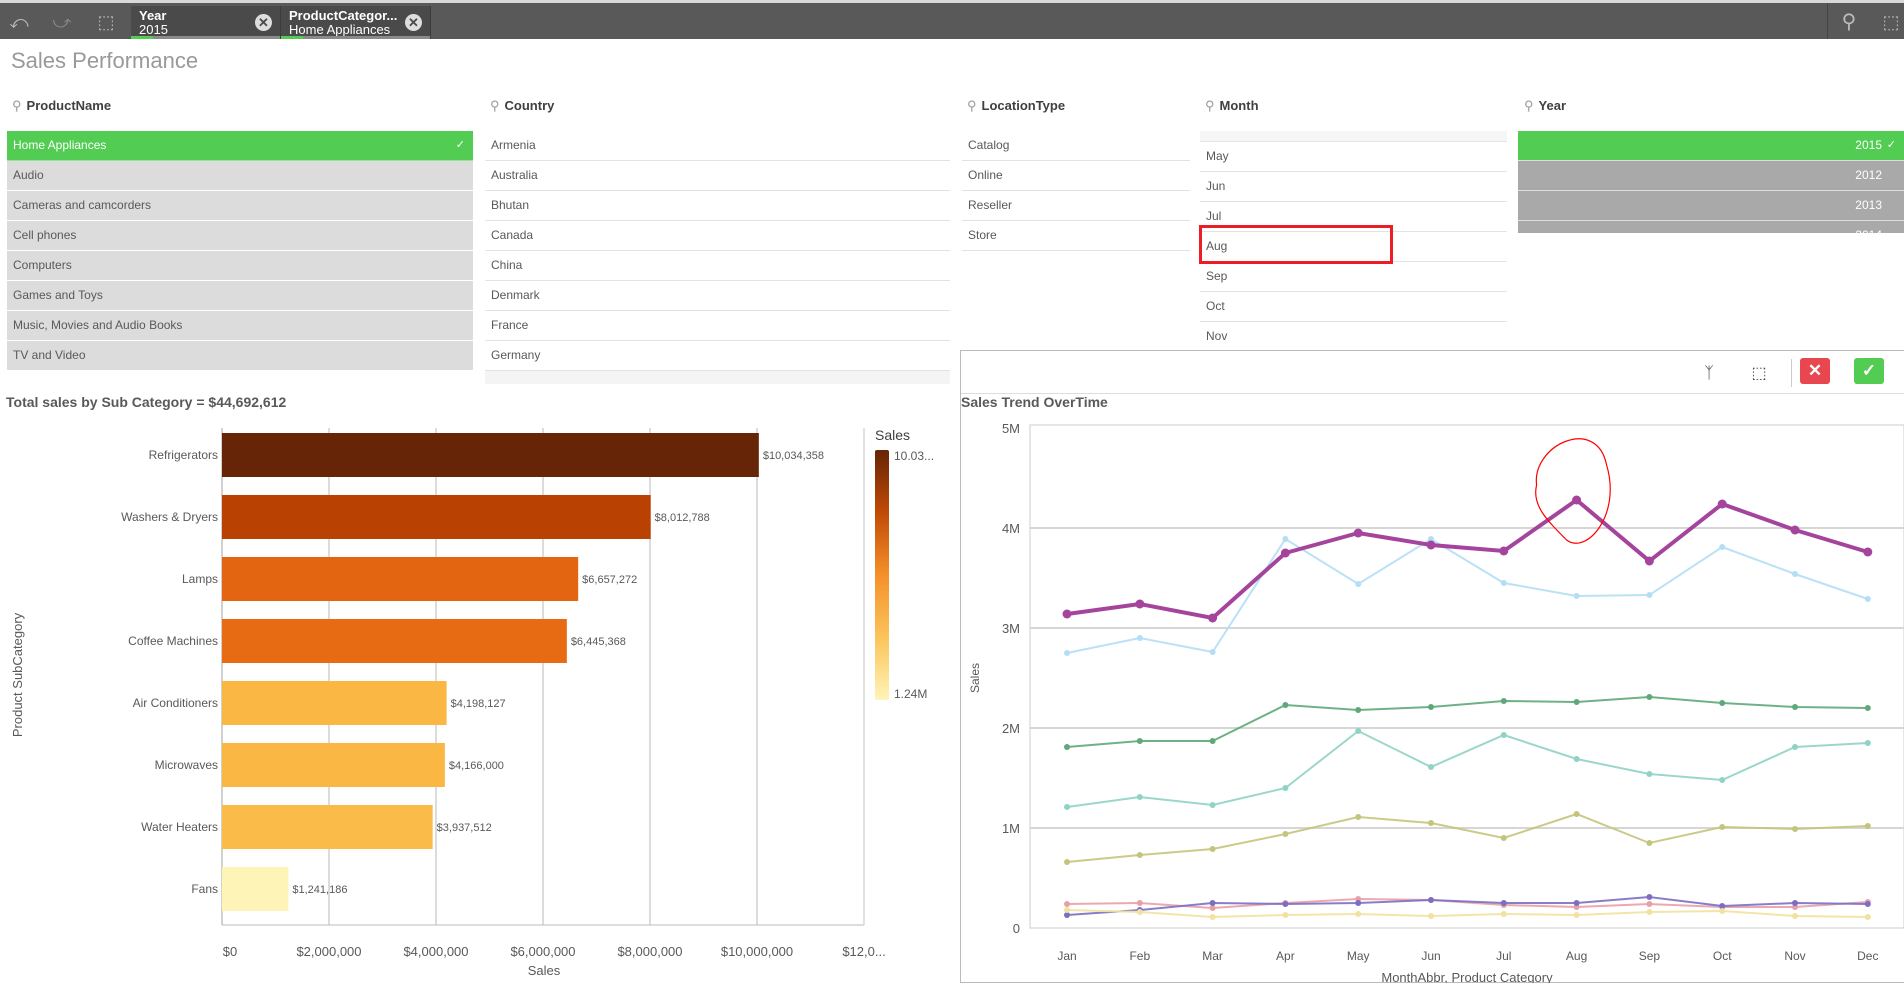 The width and height of the screenshot is (1904, 987). I want to click on bar-fans, so click(255, 889).